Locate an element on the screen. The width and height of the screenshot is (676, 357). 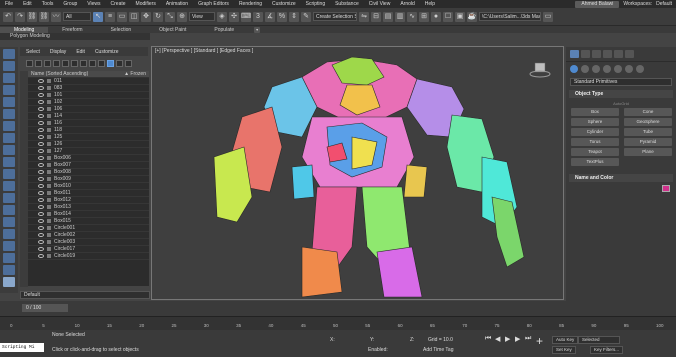
ribbon-options-icon: ▾ is located at coordinates (257, 29).